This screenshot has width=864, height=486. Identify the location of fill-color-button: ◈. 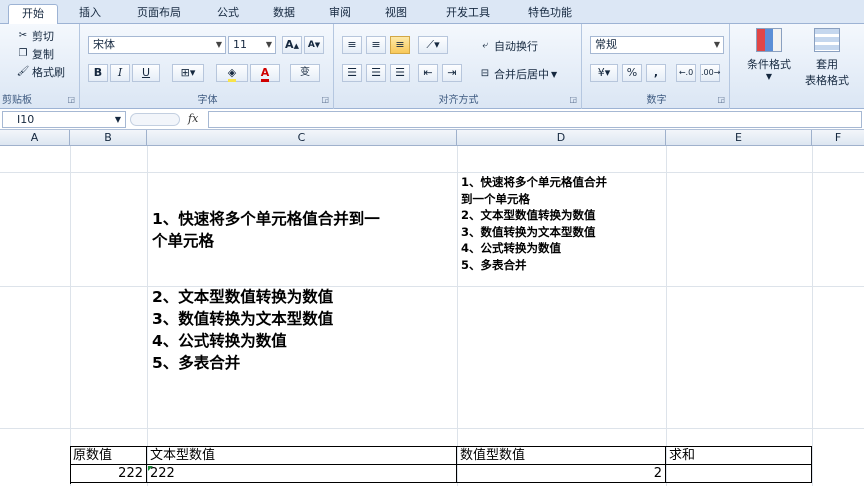
(232, 73).